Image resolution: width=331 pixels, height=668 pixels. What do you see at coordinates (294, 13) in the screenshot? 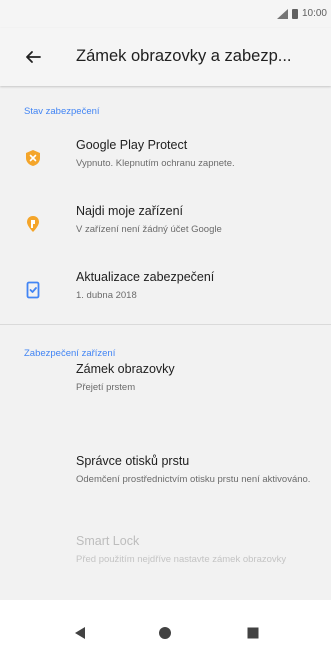
I see `battery-icon` at bounding box center [294, 13].